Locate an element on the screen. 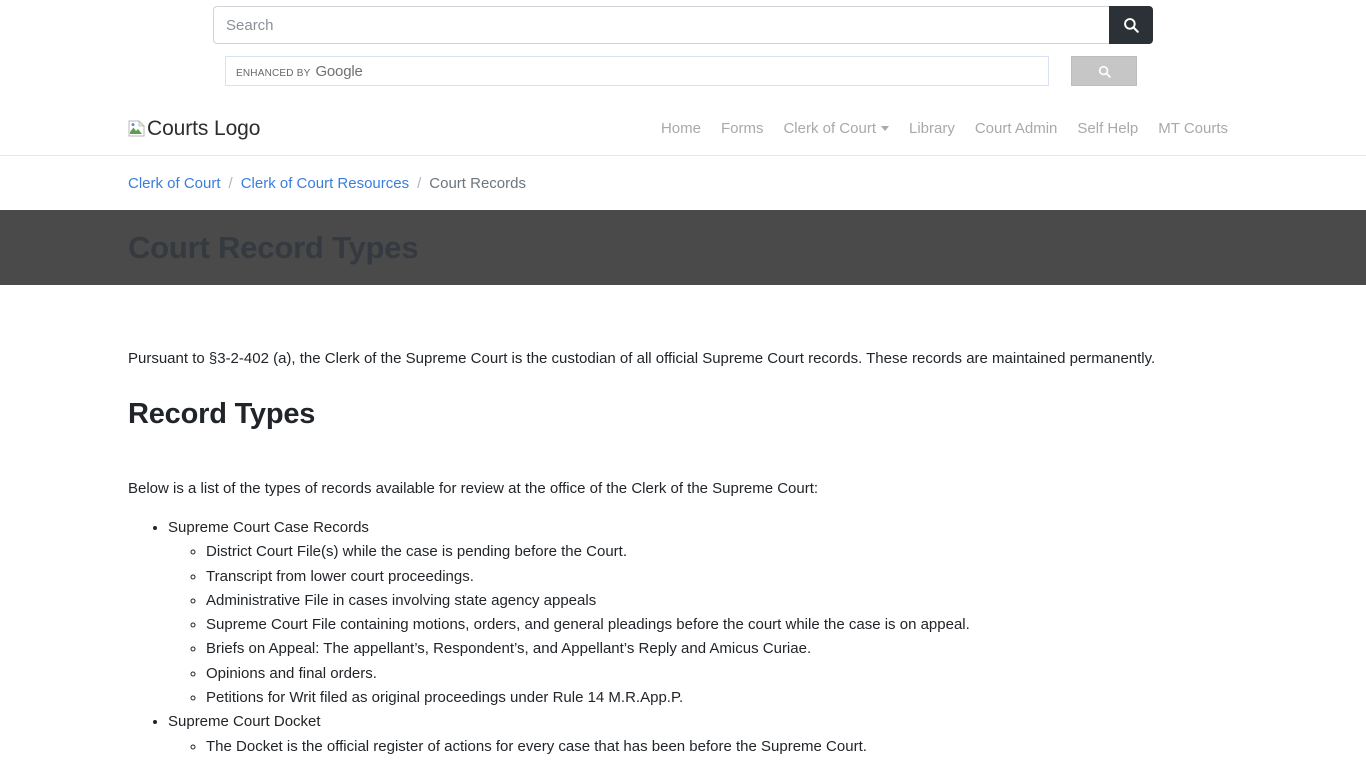  nav-item-library: Library is located at coordinates (932, 128).